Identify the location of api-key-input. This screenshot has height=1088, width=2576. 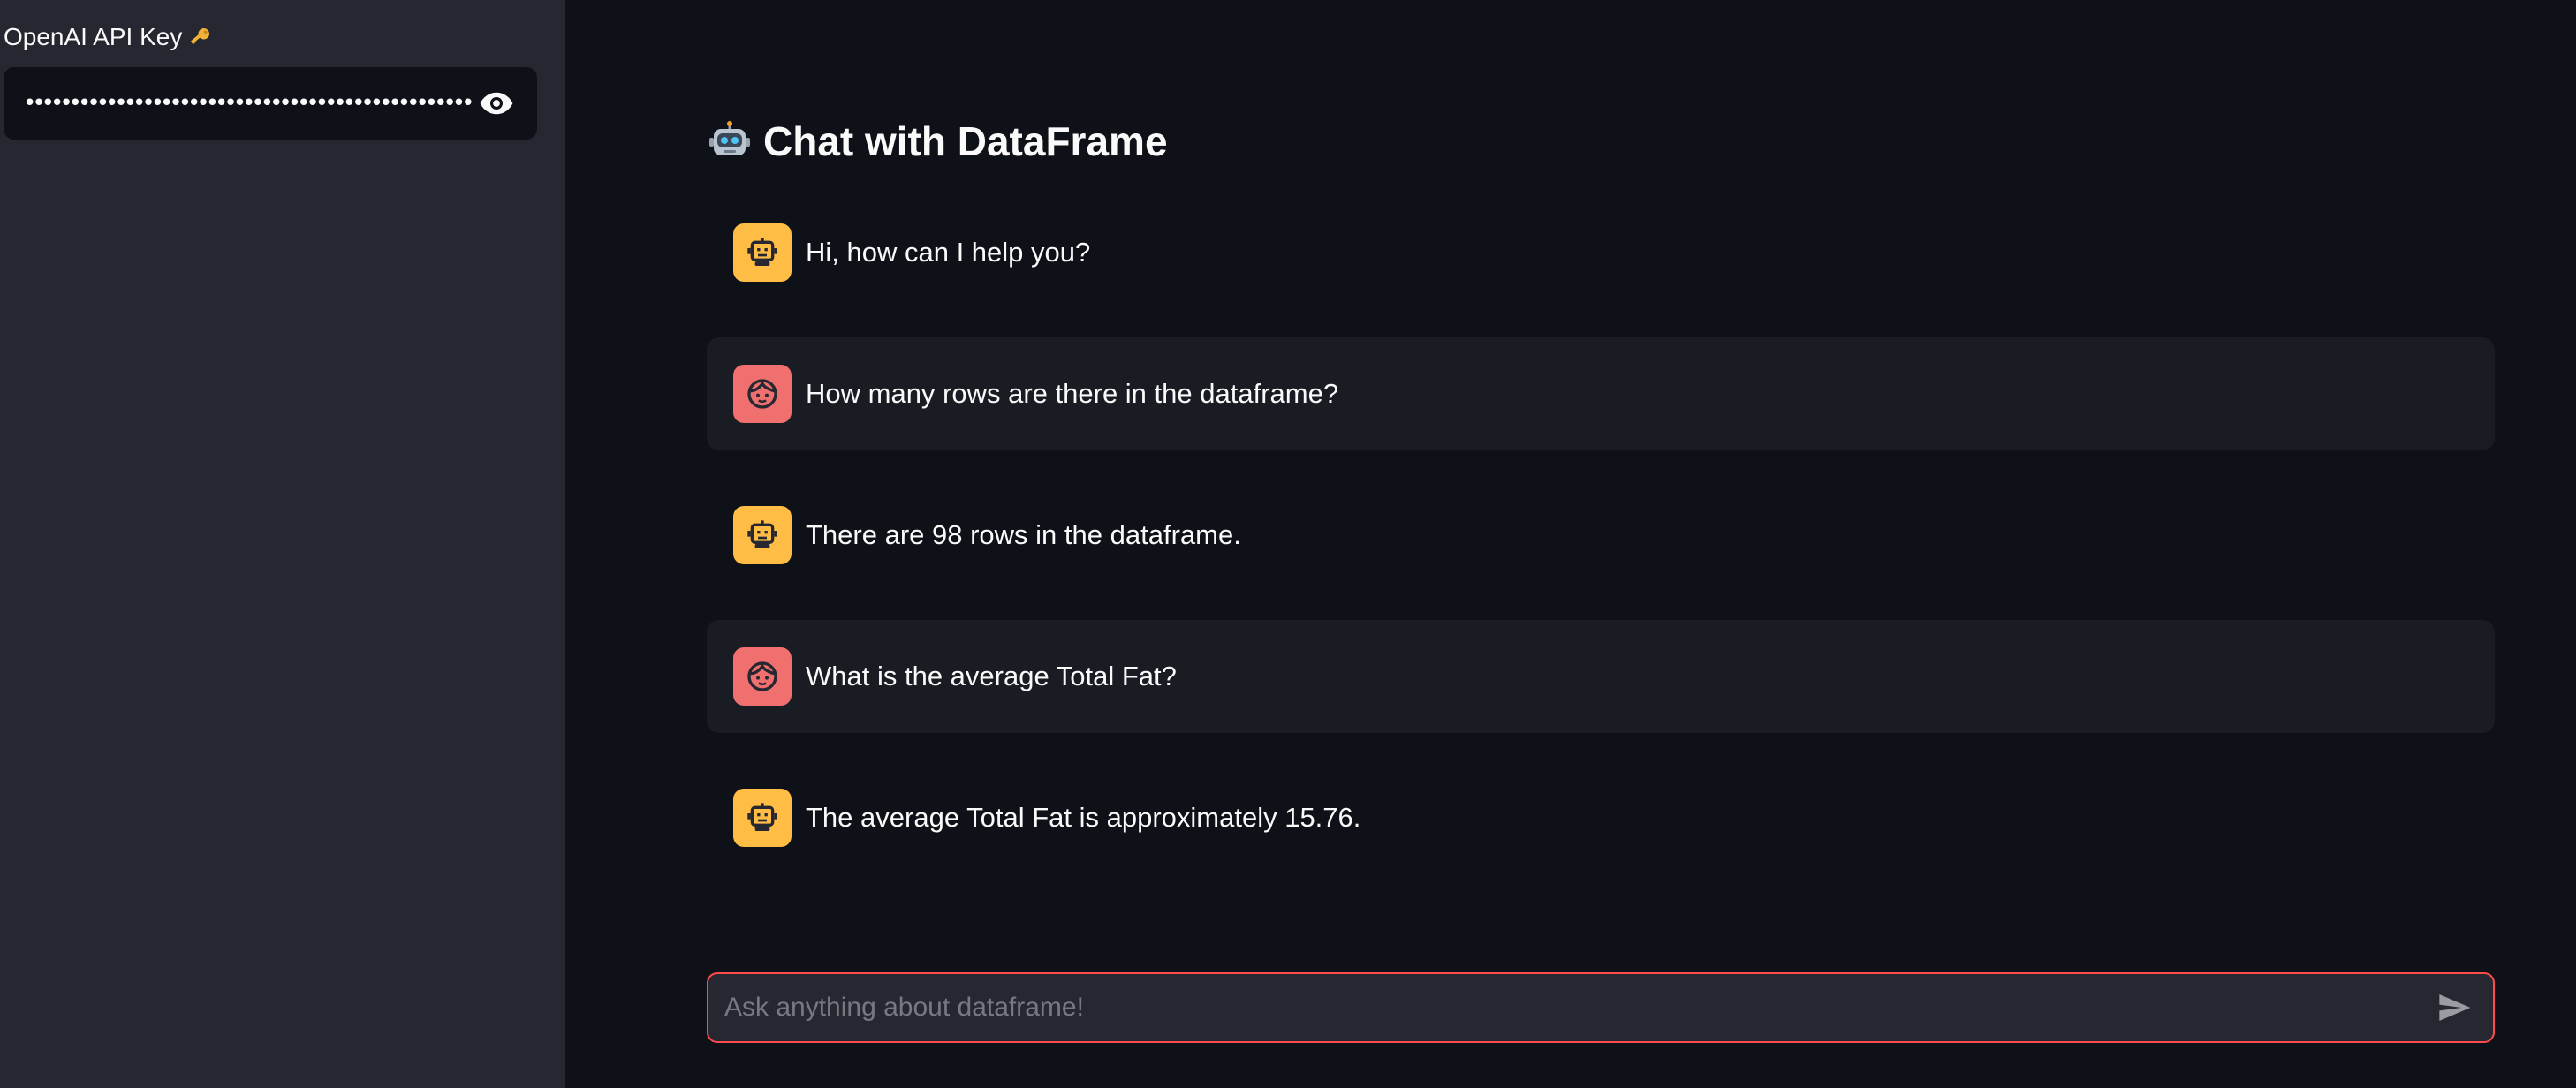
(247, 103).